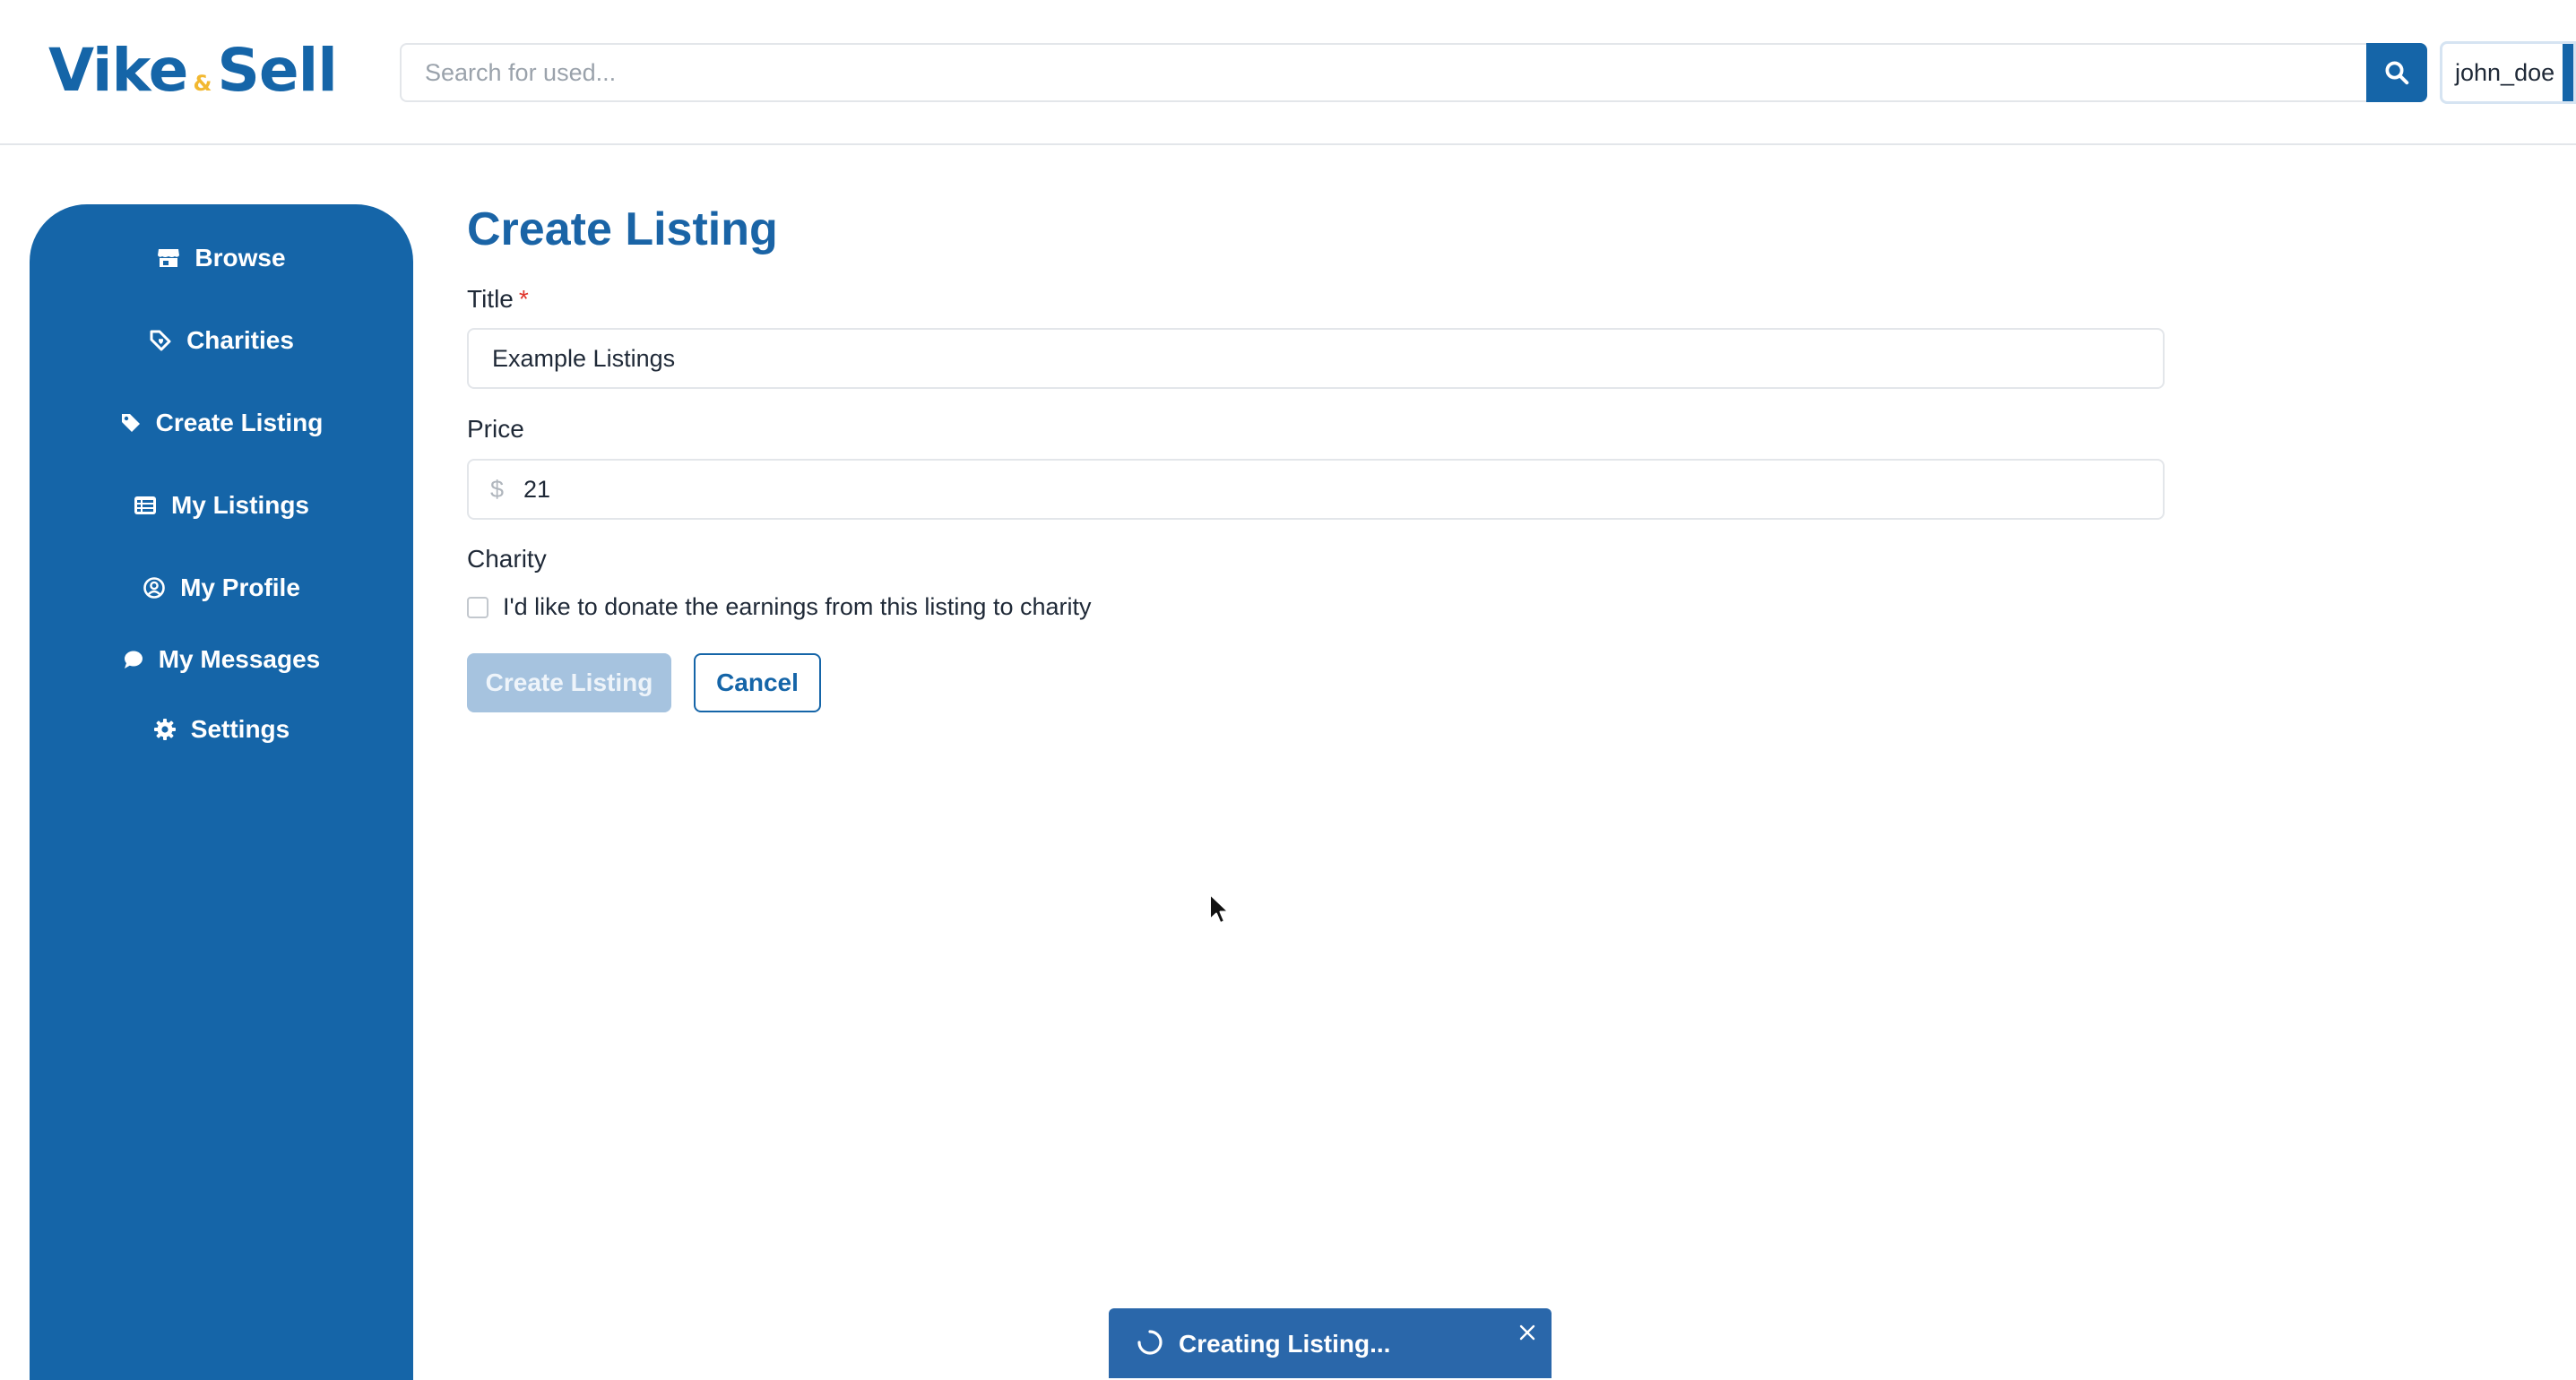  I want to click on logo-word-vike: Vike, so click(118, 70).